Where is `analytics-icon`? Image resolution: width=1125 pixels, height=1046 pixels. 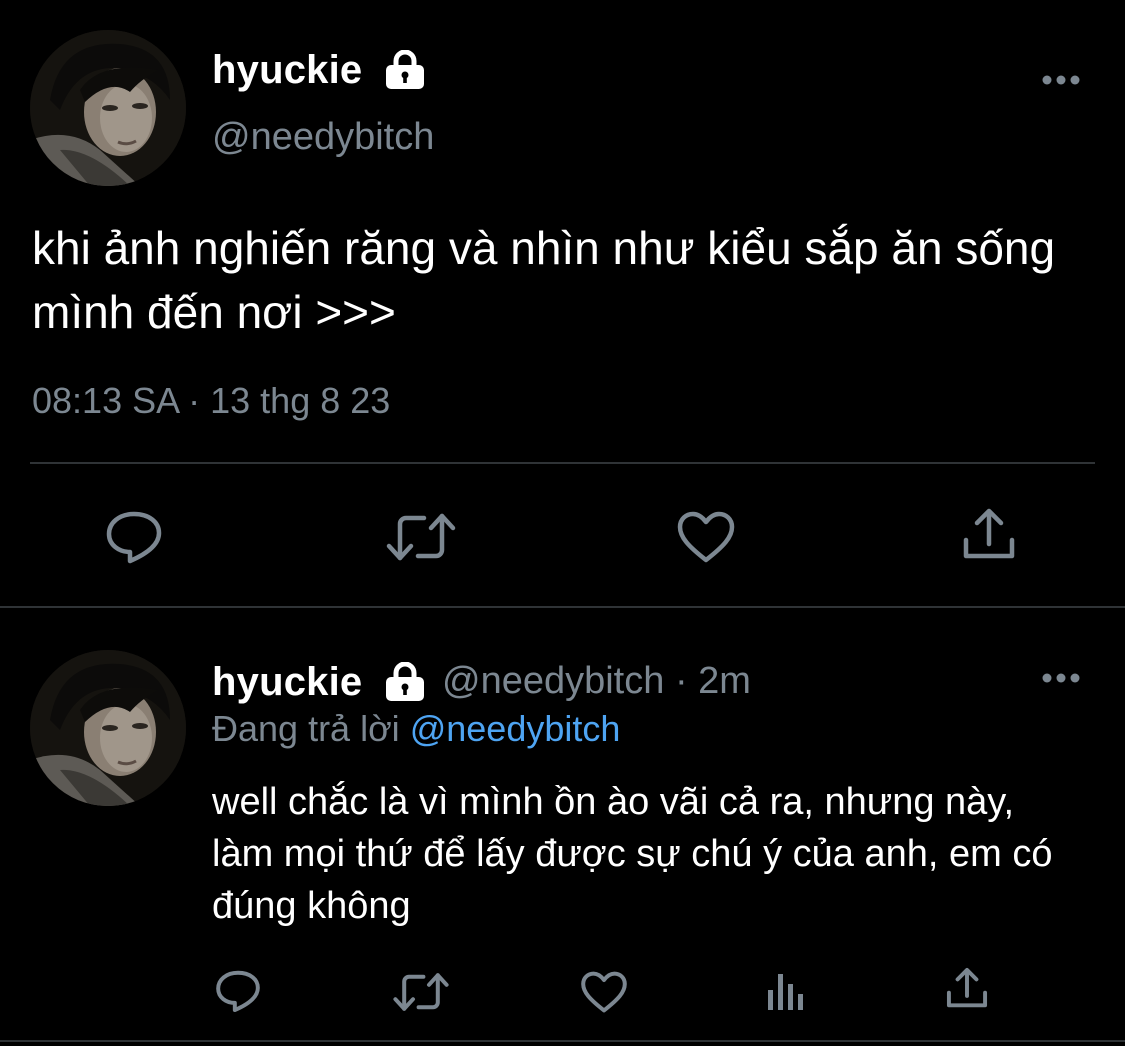
analytics-icon is located at coordinates (786, 991).